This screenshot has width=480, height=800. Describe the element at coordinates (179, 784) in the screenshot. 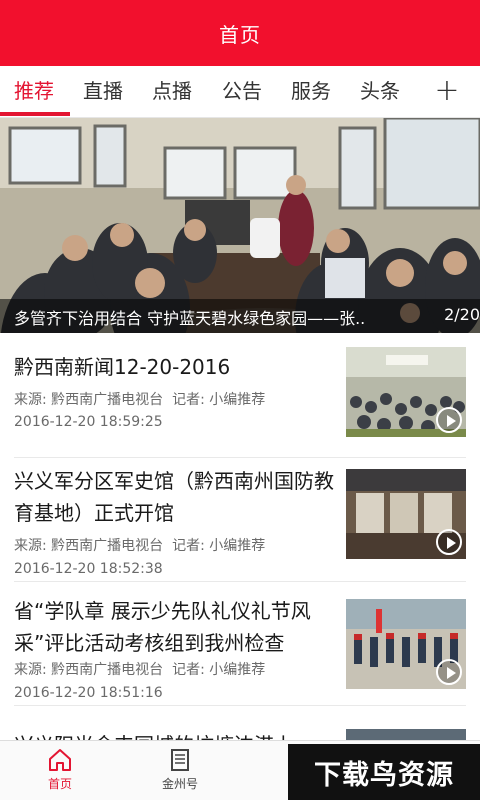

I see `nav-jinzhou-label: 金州号` at that location.